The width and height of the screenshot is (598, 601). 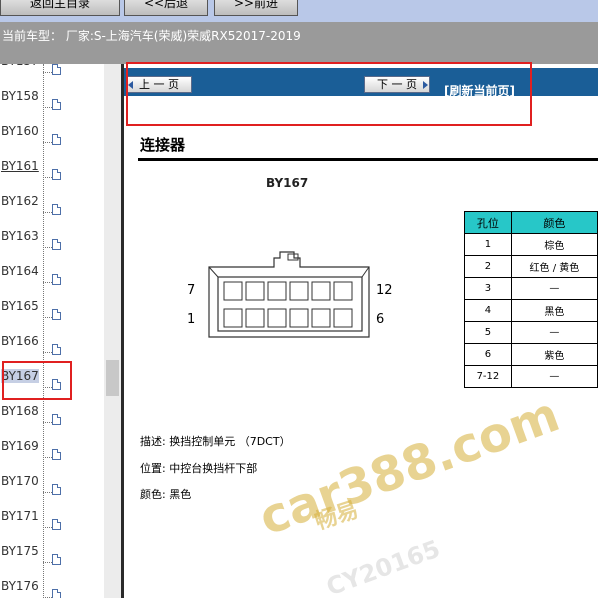 I want to click on tree-item-label: BY163, so click(x=20, y=236).